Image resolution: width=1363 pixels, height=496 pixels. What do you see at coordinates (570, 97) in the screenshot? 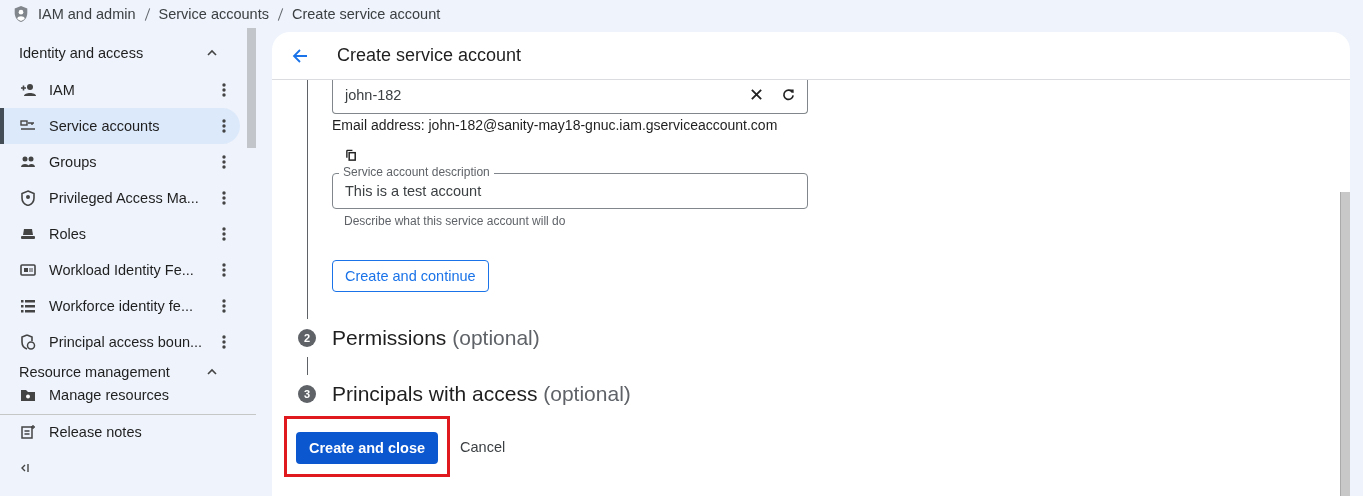
I see `input-field: john-182` at bounding box center [570, 97].